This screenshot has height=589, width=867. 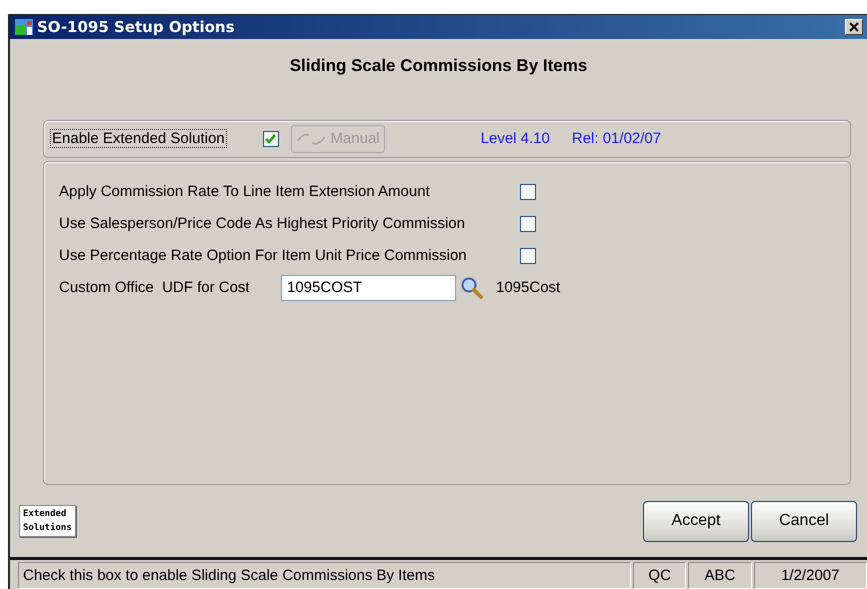 I want to click on udf-description: 1095Cost, so click(x=528, y=287).